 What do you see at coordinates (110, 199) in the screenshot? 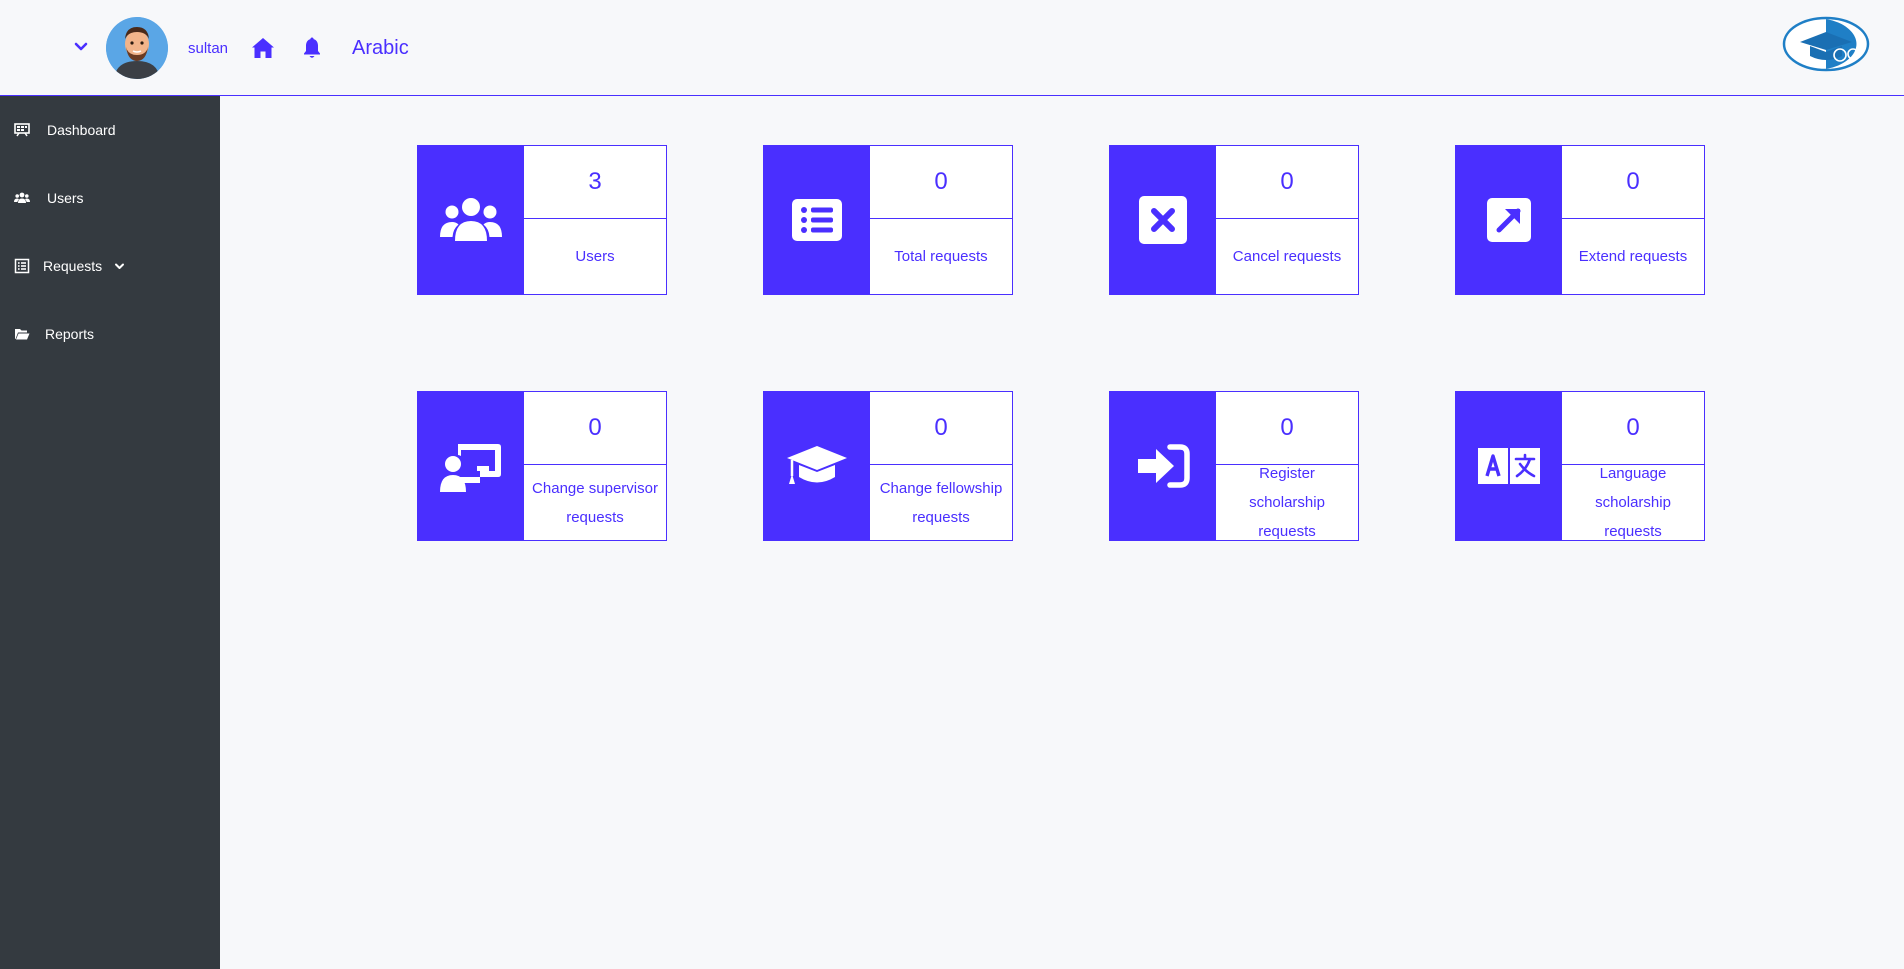
I see `sidebar-item-users: Users` at bounding box center [110, 199].